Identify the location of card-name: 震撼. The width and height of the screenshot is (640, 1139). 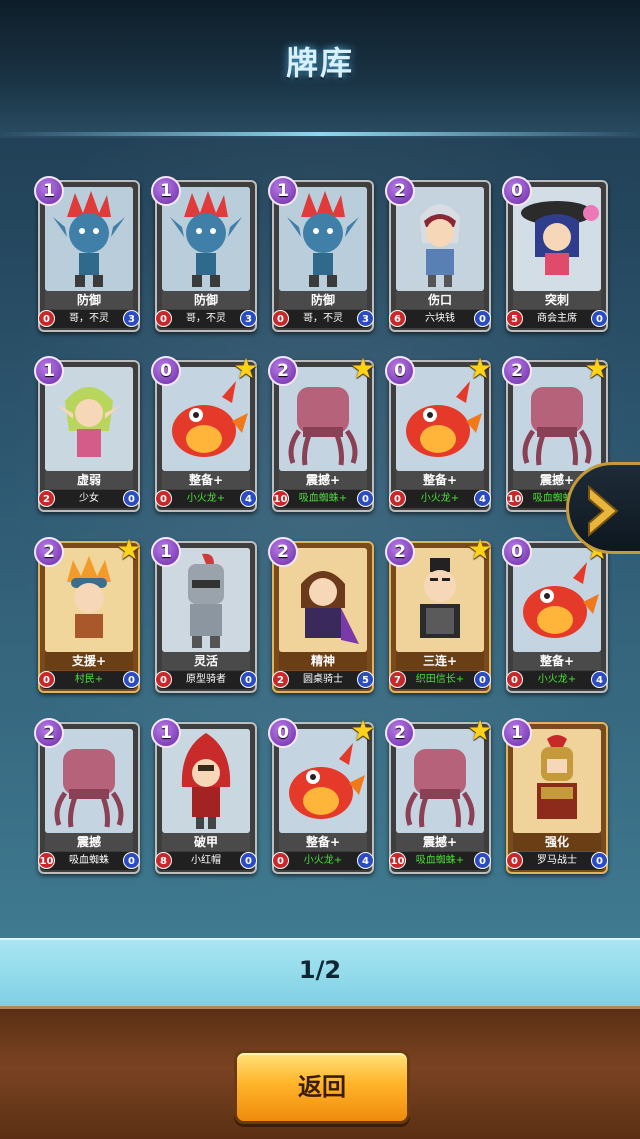
(89, 842).